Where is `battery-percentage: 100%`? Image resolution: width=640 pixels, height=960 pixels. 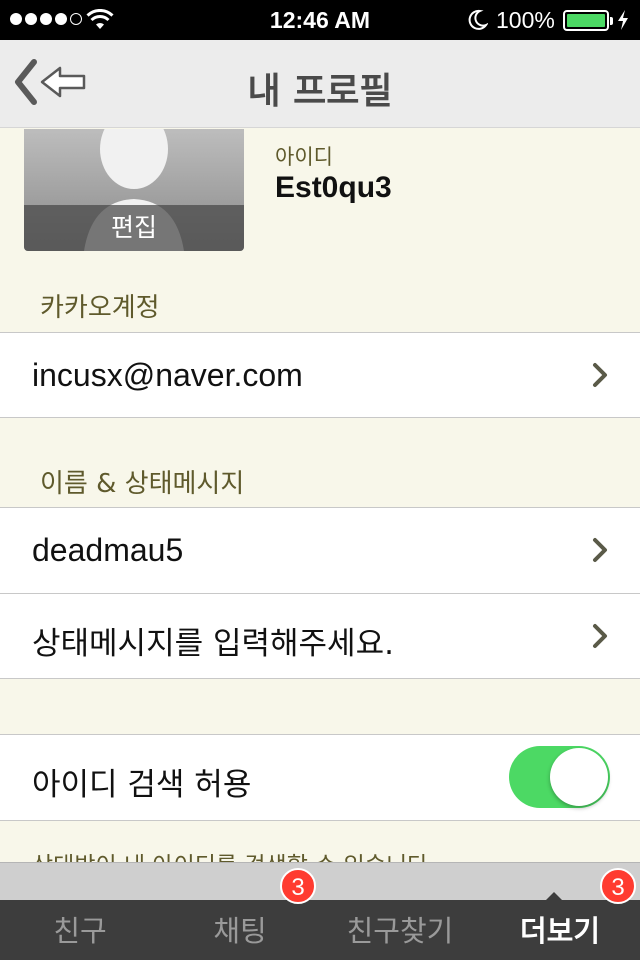
battery-percentage: 100% is located at coordinates (525, 20).